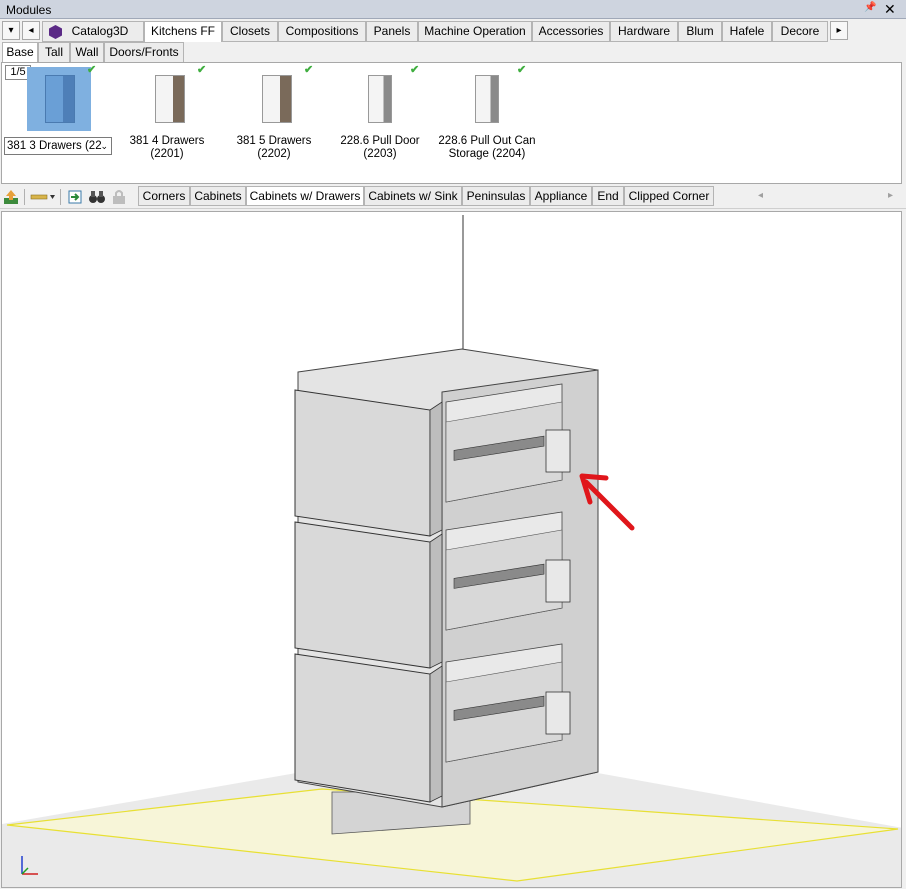  Describe the element at coordinates (571, 31) in the screenshot. I see `tab-accessories: Accessories` at that location.